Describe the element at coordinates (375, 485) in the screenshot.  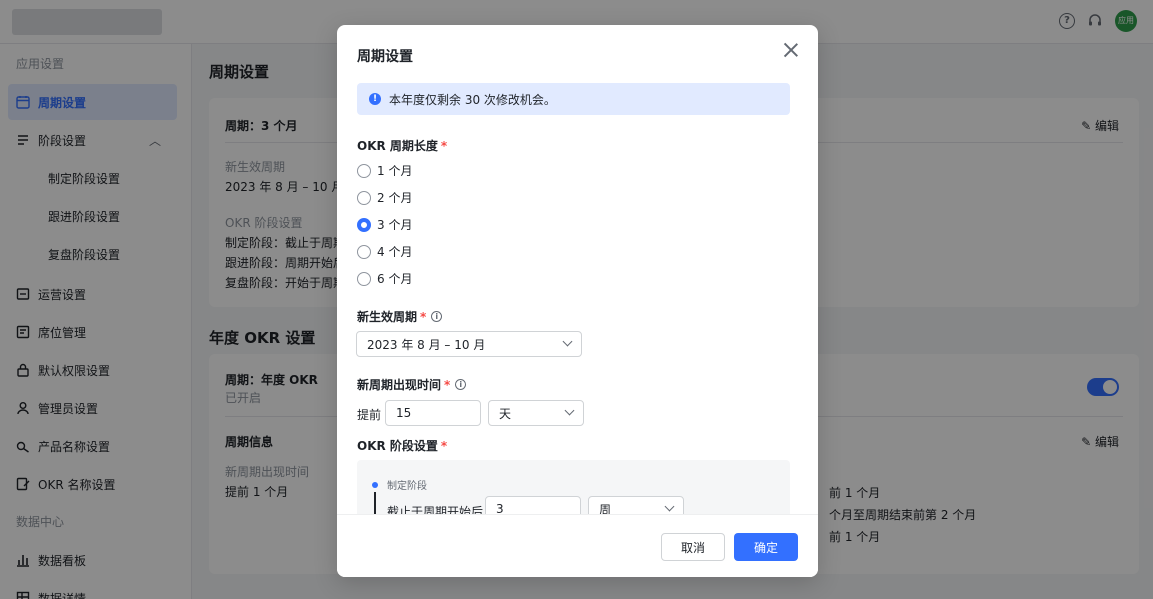
I see `stage-dot-icon` at that location.